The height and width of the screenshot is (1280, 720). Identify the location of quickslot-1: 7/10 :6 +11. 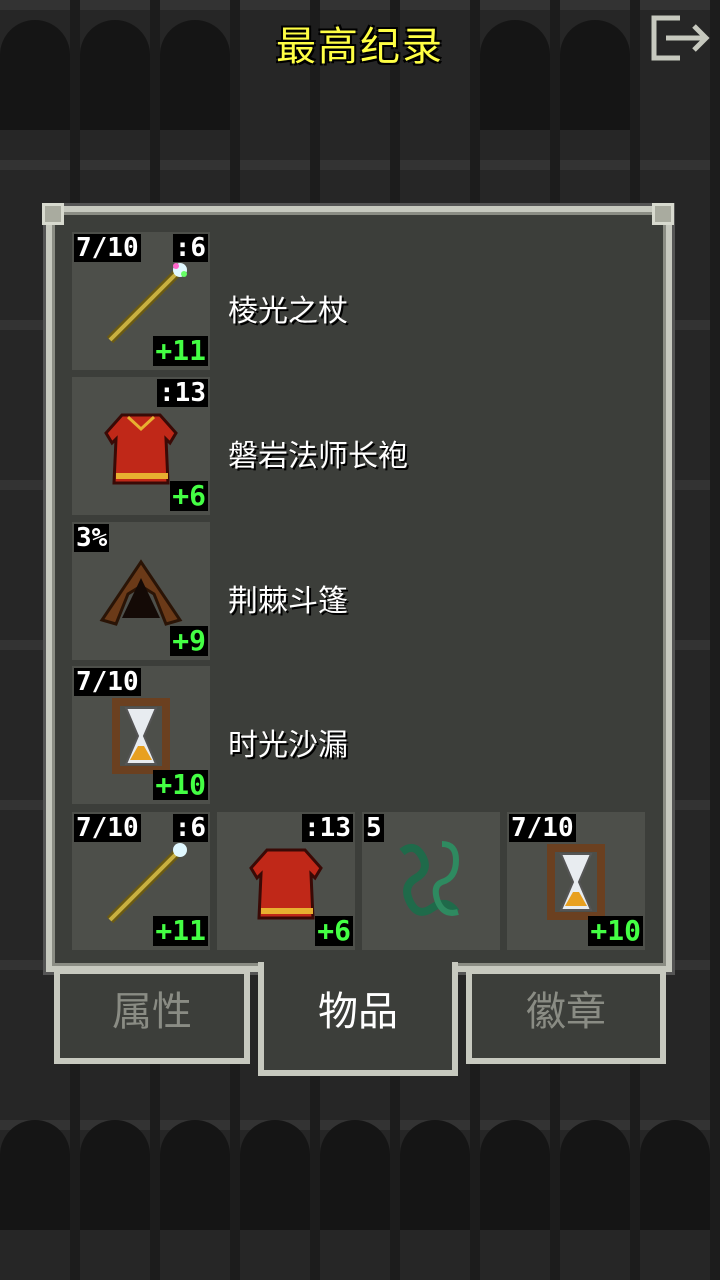
(141, 881).